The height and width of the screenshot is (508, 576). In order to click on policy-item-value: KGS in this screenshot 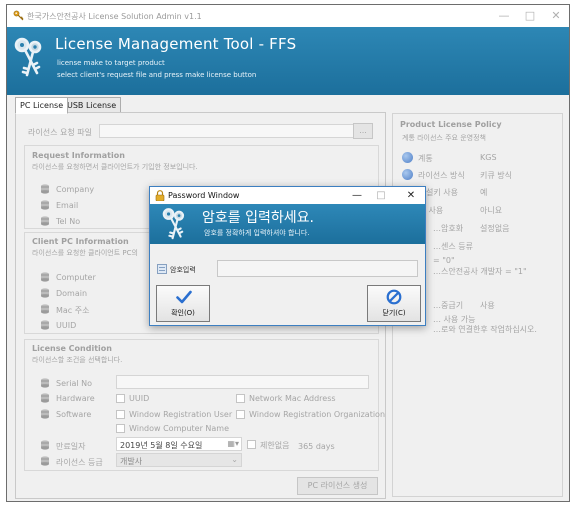, I will do `click(488, 157)`.